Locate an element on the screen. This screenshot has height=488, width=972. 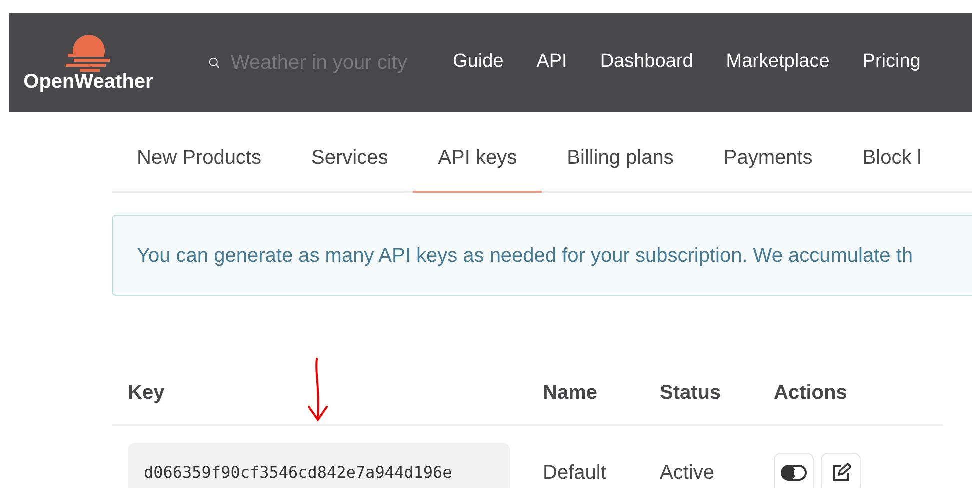
tab: Payments is located at coordinates (768, 167).